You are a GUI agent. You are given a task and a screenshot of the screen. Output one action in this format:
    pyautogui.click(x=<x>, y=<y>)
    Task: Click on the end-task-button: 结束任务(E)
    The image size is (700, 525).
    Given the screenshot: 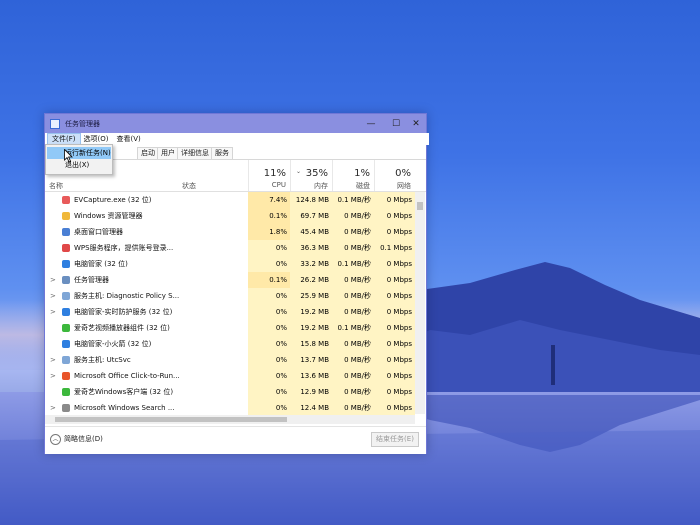 What is the action you would take?
    pyautogui.click(x=395, y=439)
    